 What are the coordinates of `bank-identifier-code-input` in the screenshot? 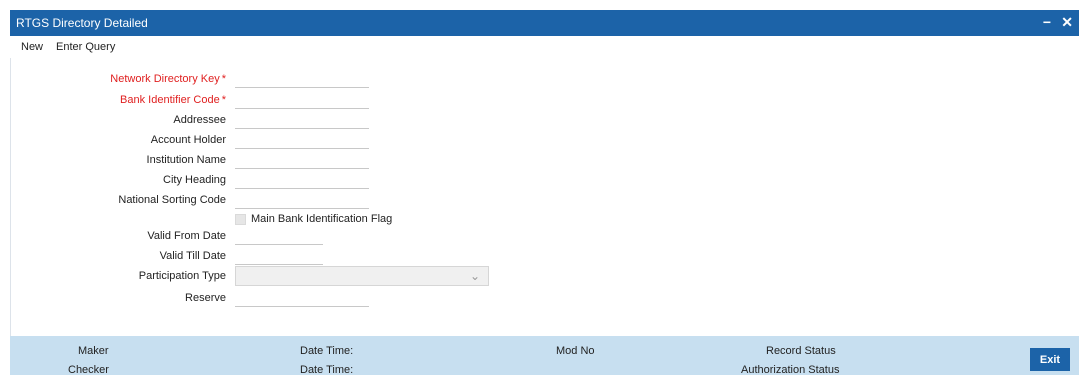 It's located at (302, 100).